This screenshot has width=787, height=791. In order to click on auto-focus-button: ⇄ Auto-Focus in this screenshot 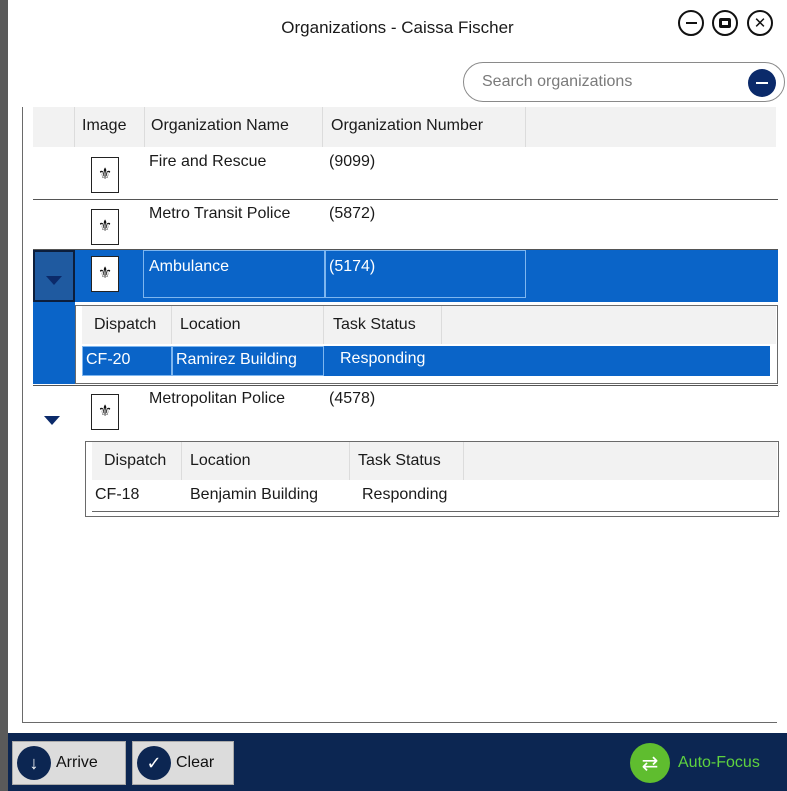, I will do `click(695, 763)`.